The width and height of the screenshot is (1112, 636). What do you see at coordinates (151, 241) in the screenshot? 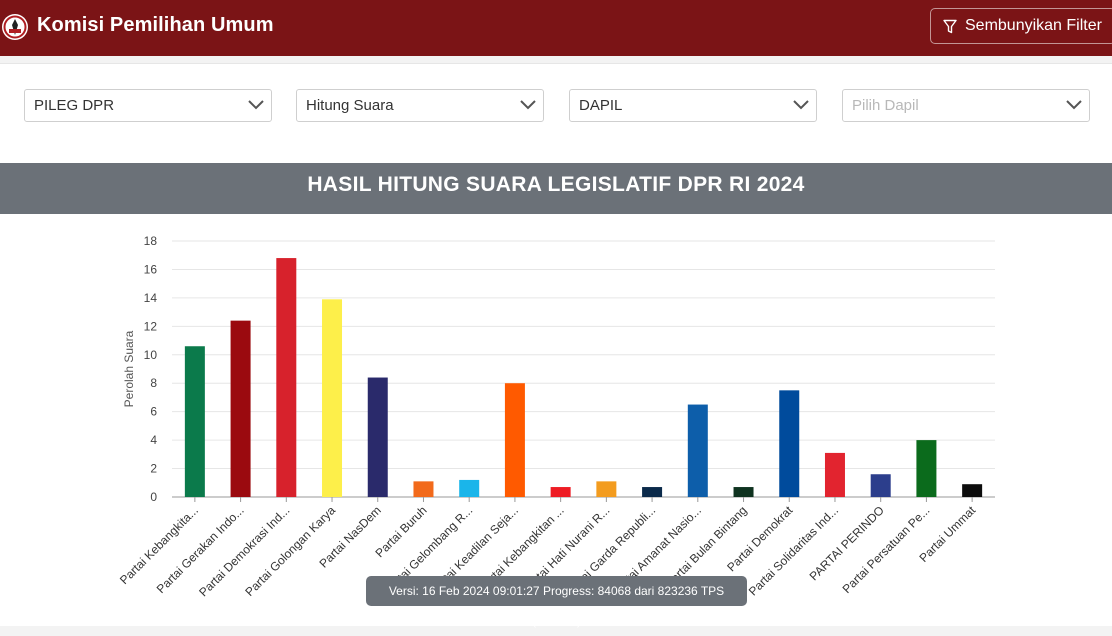
I see `y-tick-label: 18` at bounding box center [151, 241].